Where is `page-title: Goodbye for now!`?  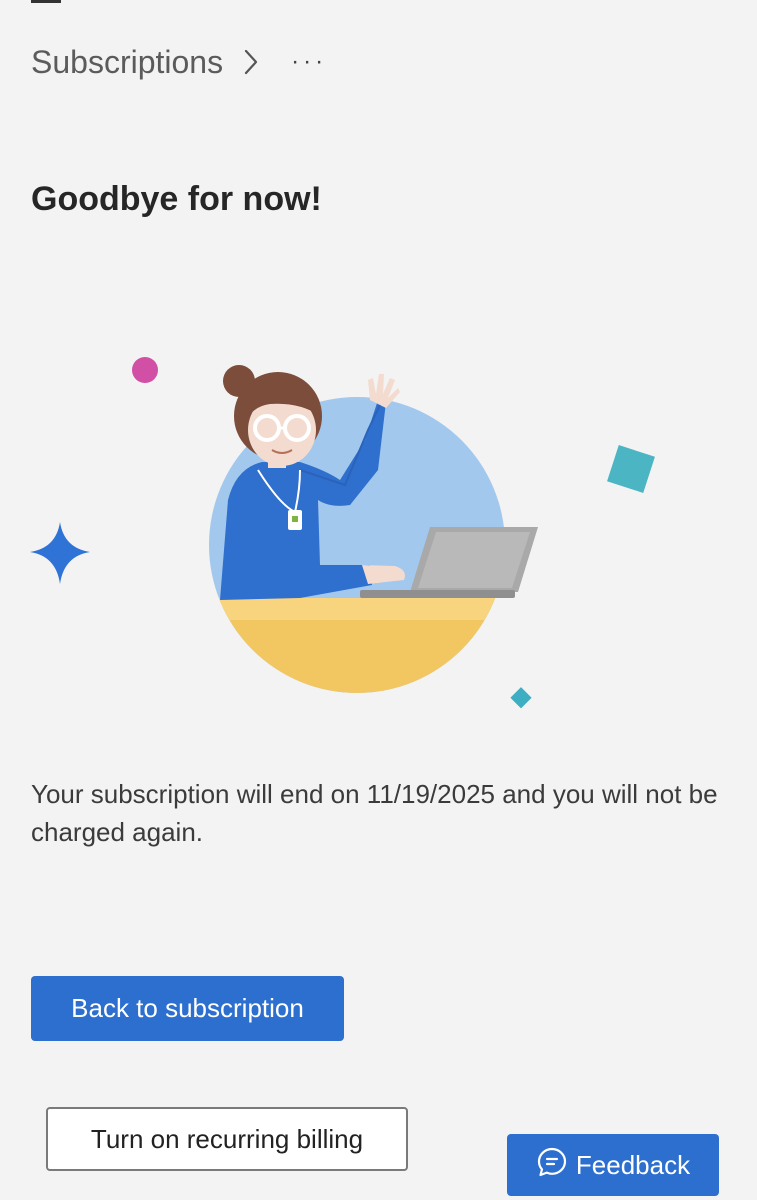 page-title: Goodbye for now! is located at coordinates (176, 199).